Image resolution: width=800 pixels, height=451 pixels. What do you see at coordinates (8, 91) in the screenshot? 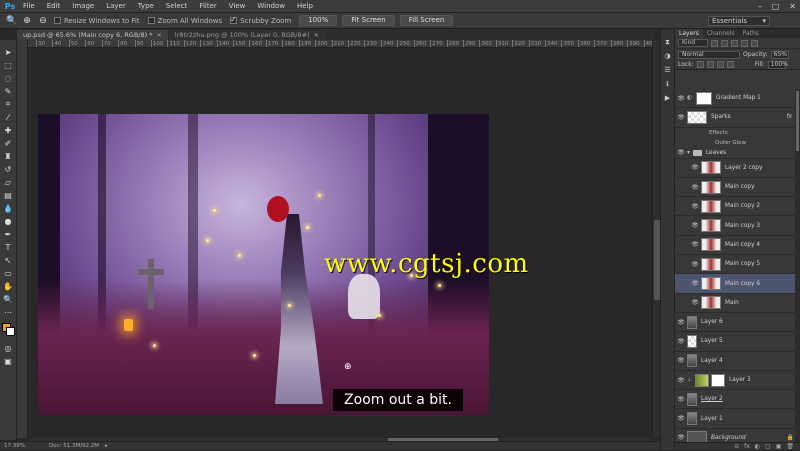
I see `quick-select-tool-icon: ✎` at bounding box center [8, 91].